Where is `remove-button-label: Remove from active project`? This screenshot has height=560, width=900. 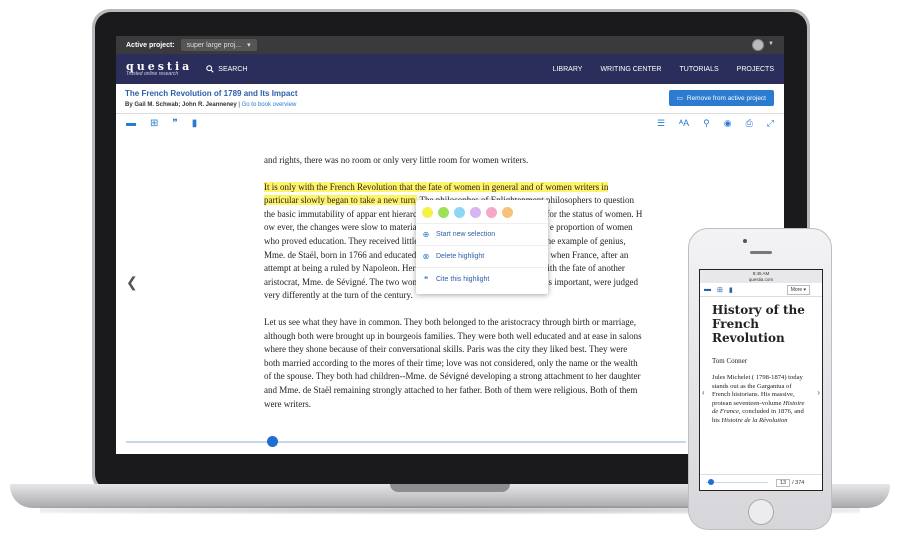 remove-button-label: Remove from active project is located at coordinates (726, 98).